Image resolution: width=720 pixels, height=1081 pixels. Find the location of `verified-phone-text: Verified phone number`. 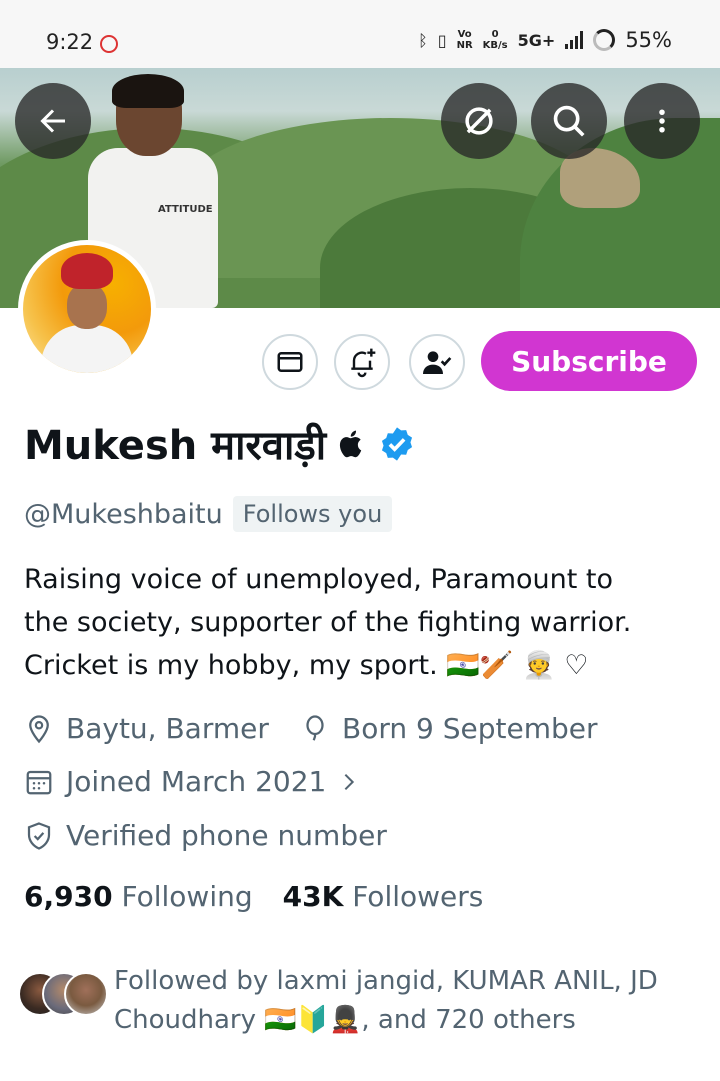

verified-phone-text: Verified phone number is located at coordinates (226, 835).